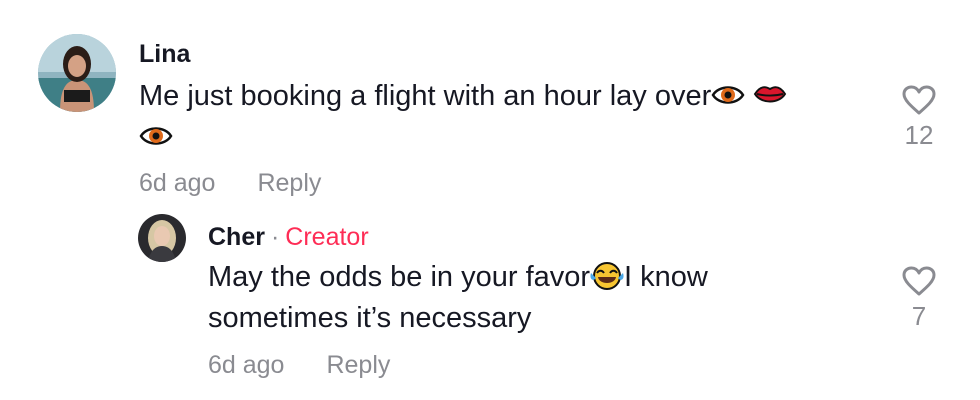  I want to click on comment-meta: 6d ago Reply, so click(230, 183).